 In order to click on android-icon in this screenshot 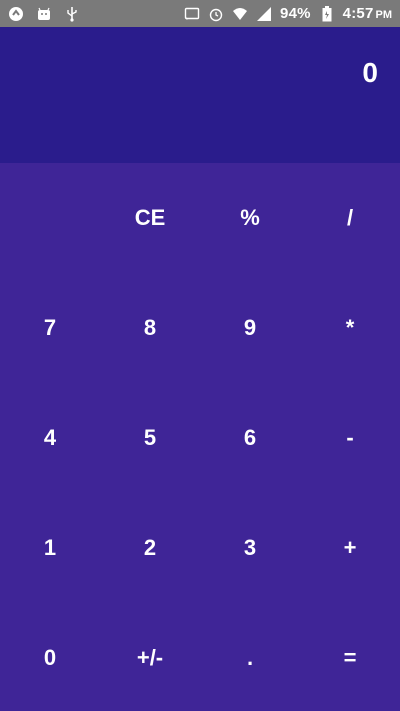, I will do `click(44, 14)`.